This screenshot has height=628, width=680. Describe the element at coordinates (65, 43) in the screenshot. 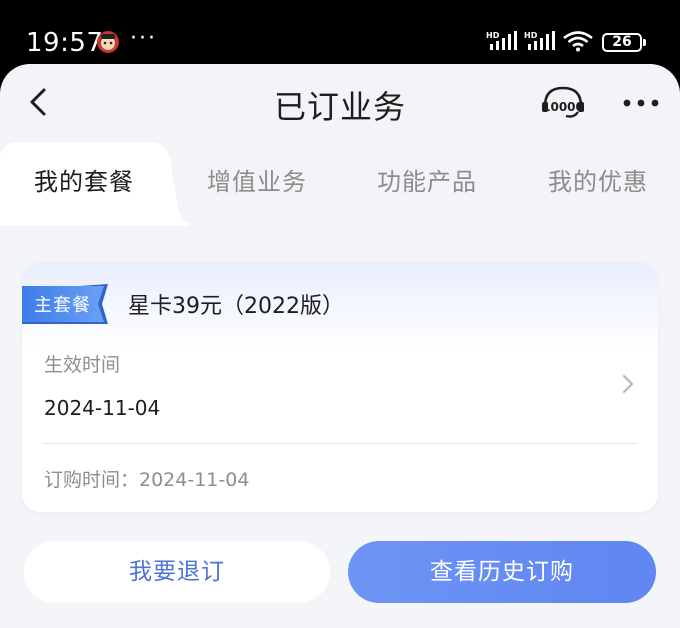

I see `status-time: 19:57` at that location.